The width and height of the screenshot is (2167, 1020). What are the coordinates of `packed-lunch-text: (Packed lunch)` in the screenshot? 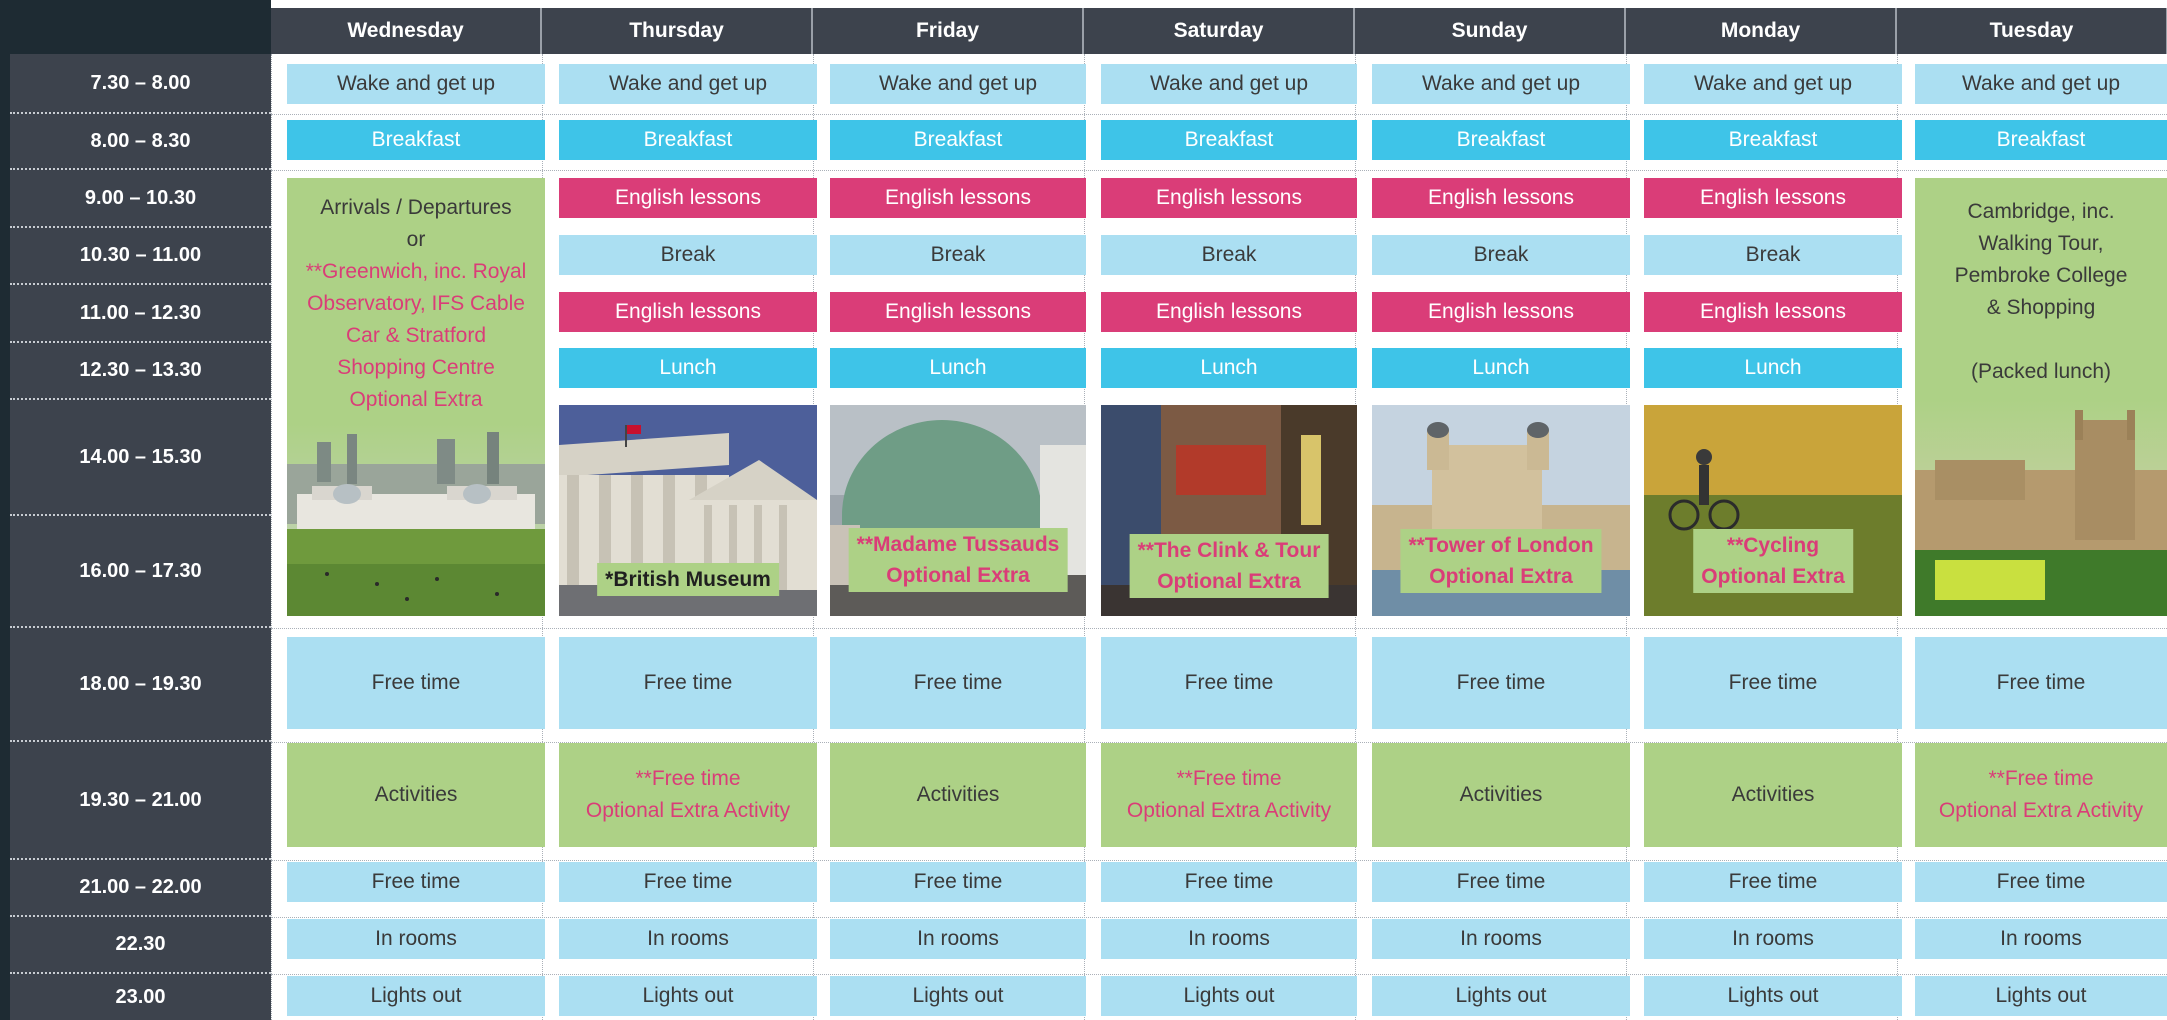 It's located at (2041, 371).